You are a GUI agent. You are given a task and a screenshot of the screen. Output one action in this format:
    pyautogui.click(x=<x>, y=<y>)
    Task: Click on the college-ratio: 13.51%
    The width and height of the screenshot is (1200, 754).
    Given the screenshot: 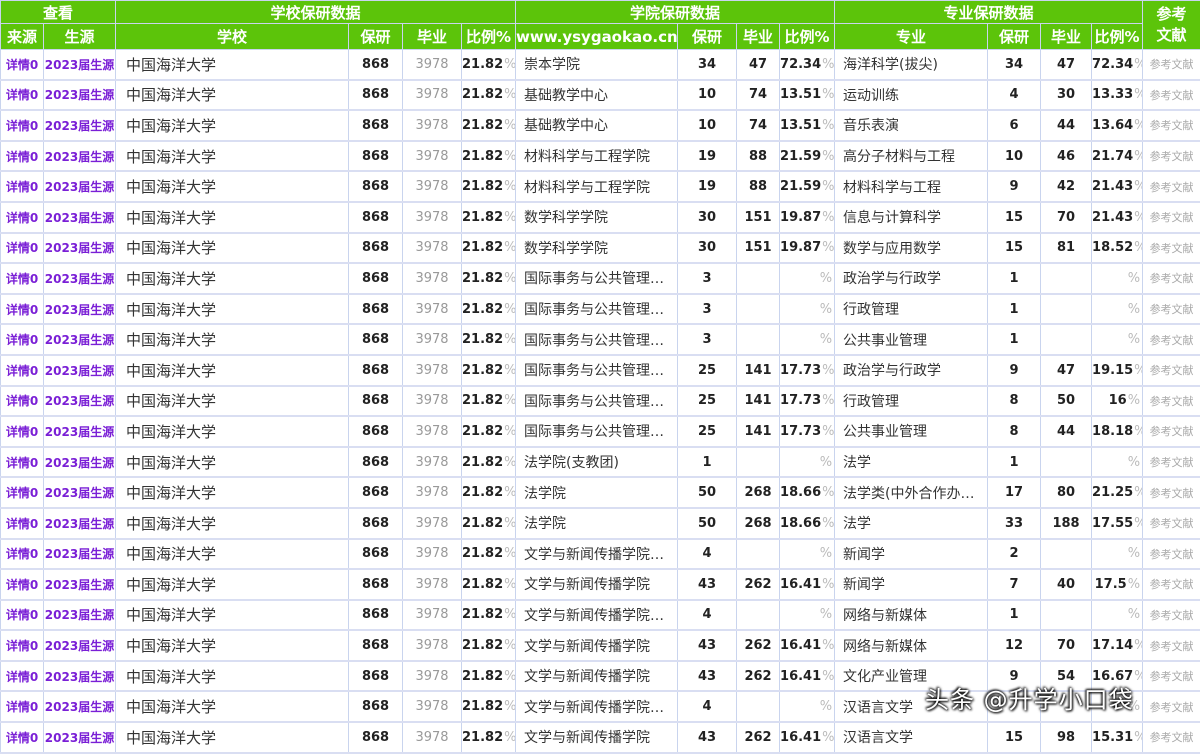 What is the action you would take?
    pyautogui.click(x=807, y=125)
    